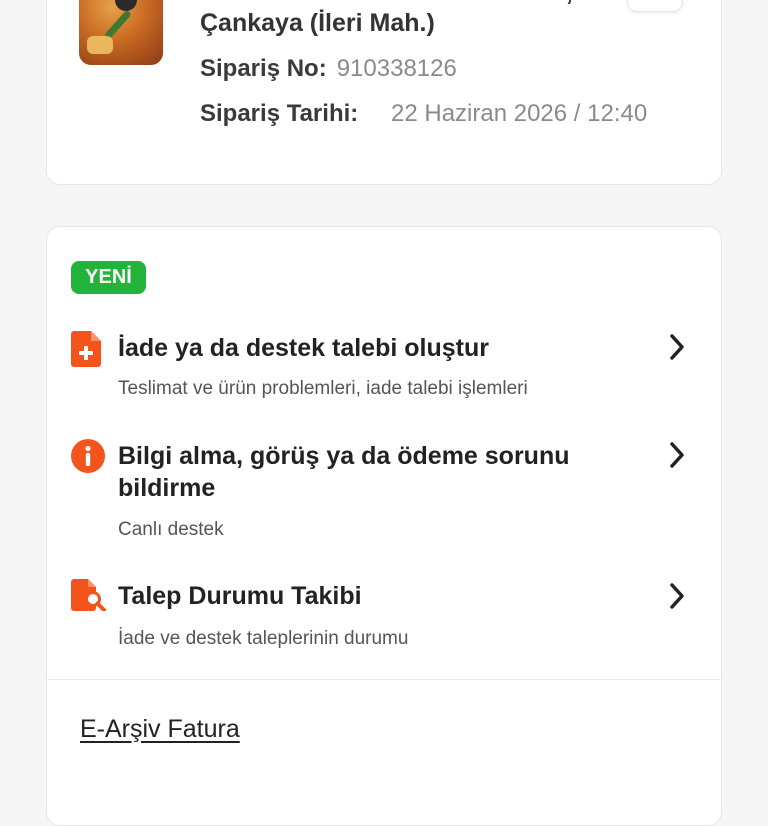 The height and width of the screenshot is (826, 768). Describe the element at coordinates (519, 113) in the screenshot. I see `order-date-value: 22 Haziran 2026 / 12:40` at that location.